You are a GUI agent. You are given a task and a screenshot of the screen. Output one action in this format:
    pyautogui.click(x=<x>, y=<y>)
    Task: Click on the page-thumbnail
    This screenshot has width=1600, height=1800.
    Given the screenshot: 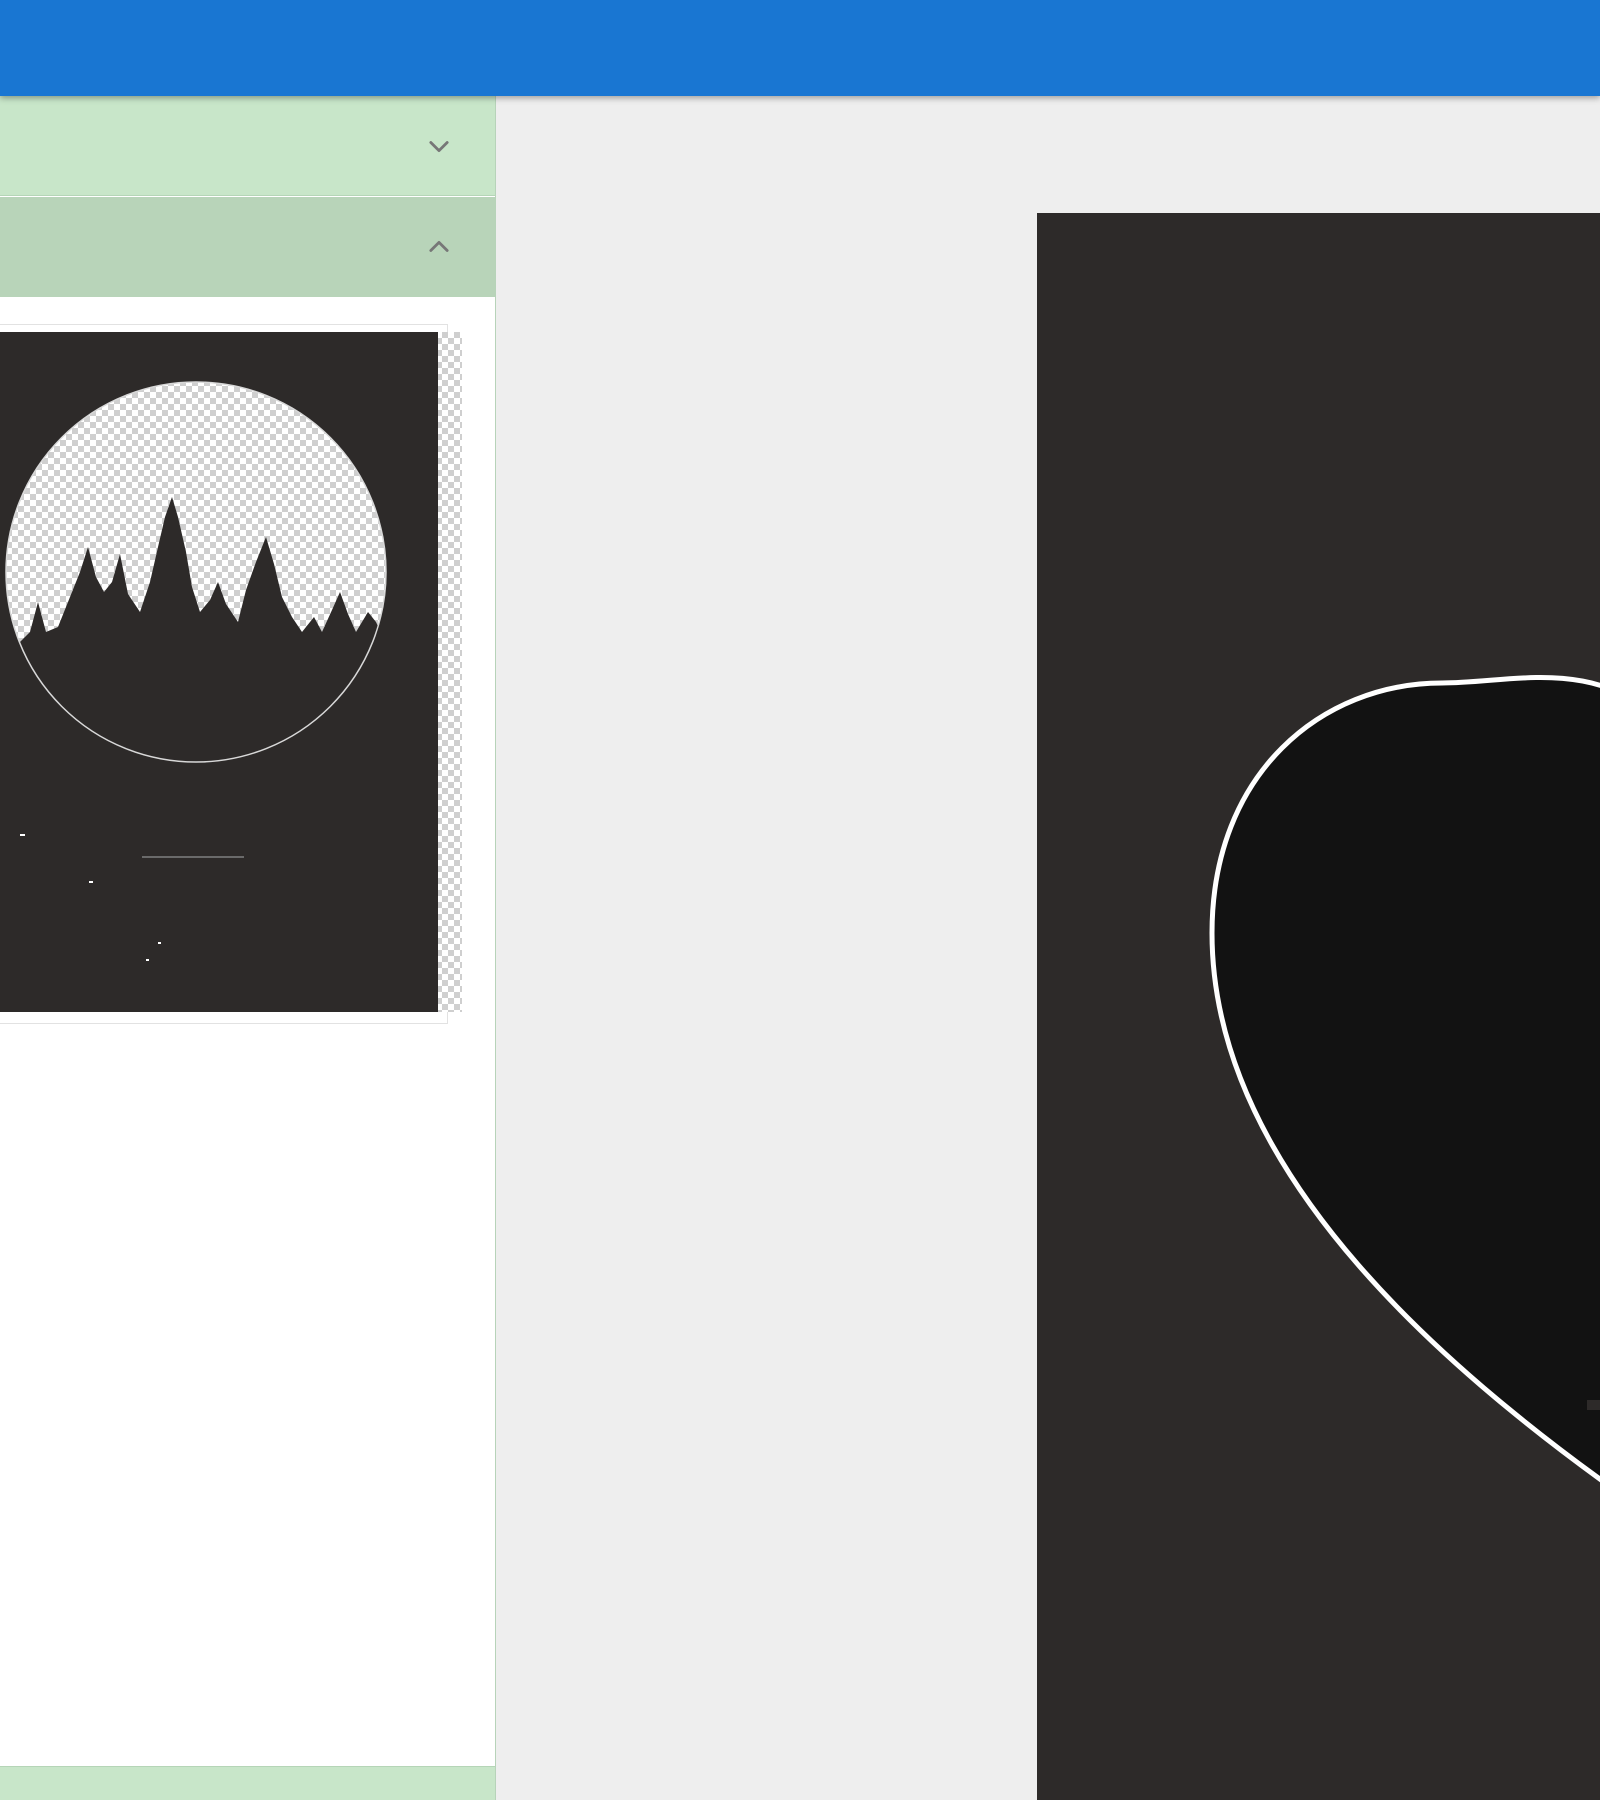 What is the action you would take?
    pyautogui.click(x=219, y=672)
    